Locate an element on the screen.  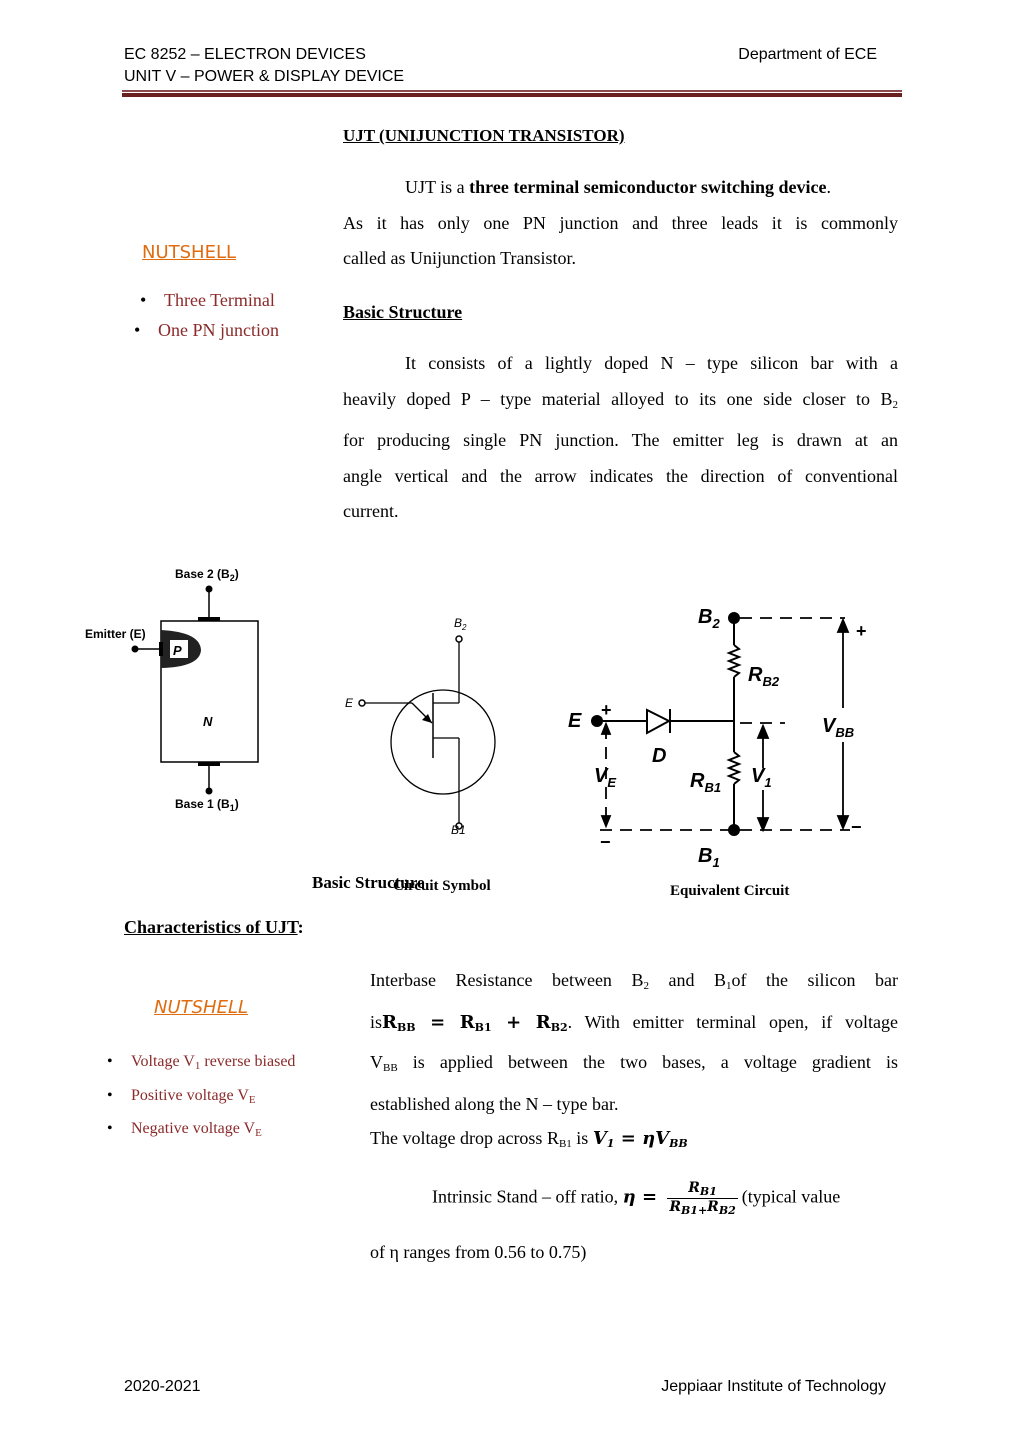
ve-minus: − is located at coordinates (605, 842).